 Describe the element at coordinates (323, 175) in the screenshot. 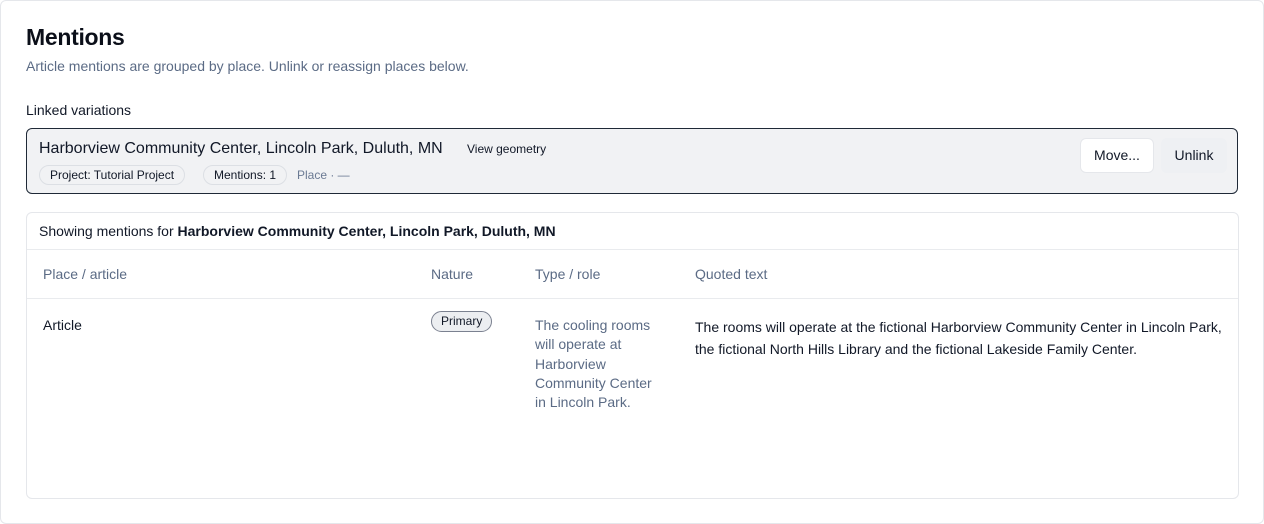

I see `place-meta: Place · —` at that location.